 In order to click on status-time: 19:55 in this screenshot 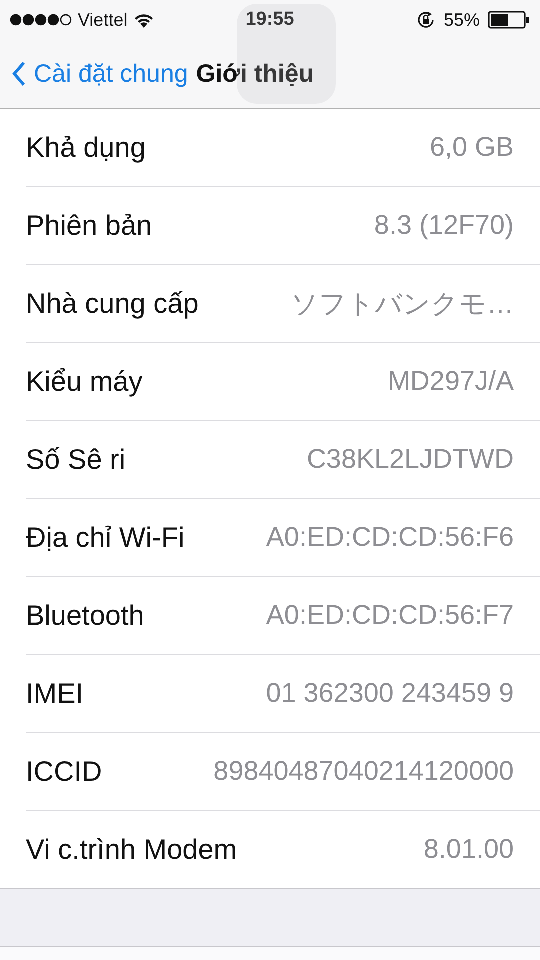, I will do `click(270, 20)`.